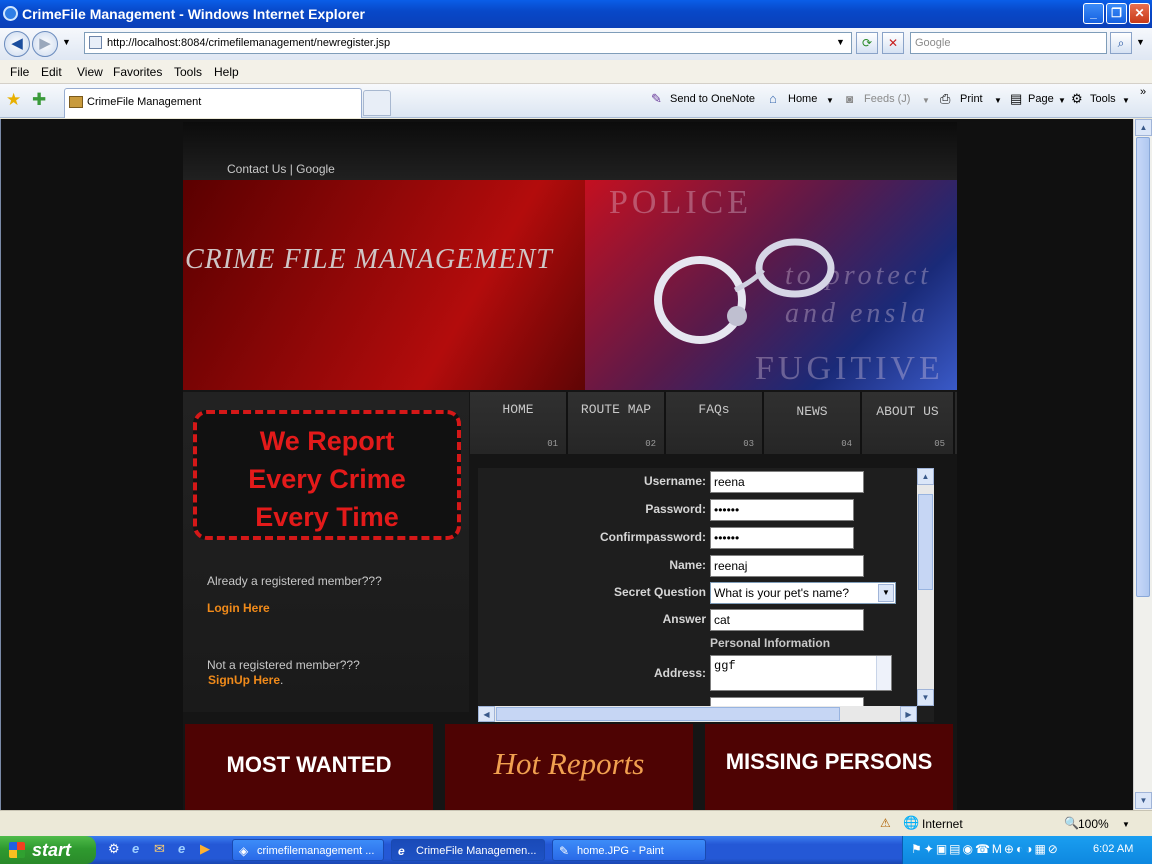 Image resolution: width=1152 pixels, height=864 pixels. I want to click on quicklaunch-desktop-icon: ⚙, so click(114, 849).